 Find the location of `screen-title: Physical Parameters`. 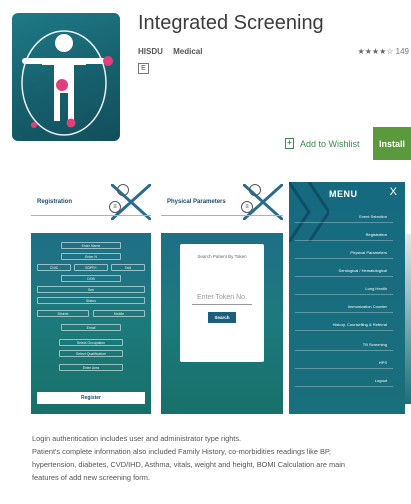

screen-title: Physical Parameters is located at coordinates (196, 202).